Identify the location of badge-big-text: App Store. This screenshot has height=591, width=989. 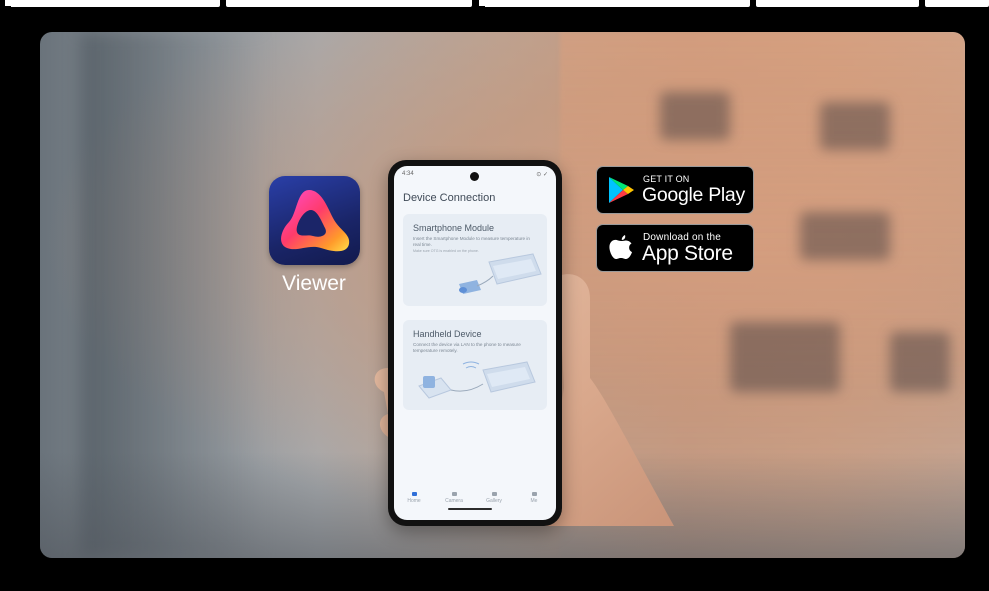
(687, 253).